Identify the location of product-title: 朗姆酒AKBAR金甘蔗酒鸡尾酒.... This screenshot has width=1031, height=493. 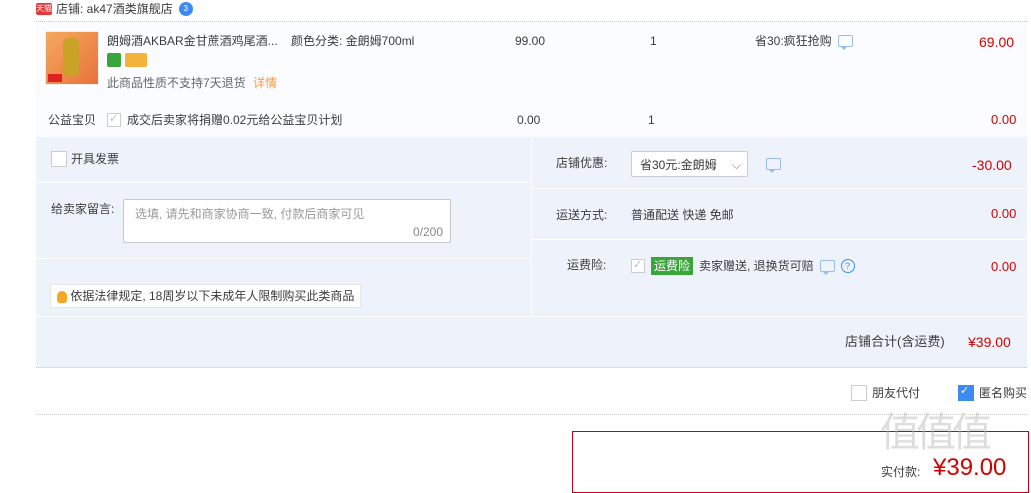
(194, 41).